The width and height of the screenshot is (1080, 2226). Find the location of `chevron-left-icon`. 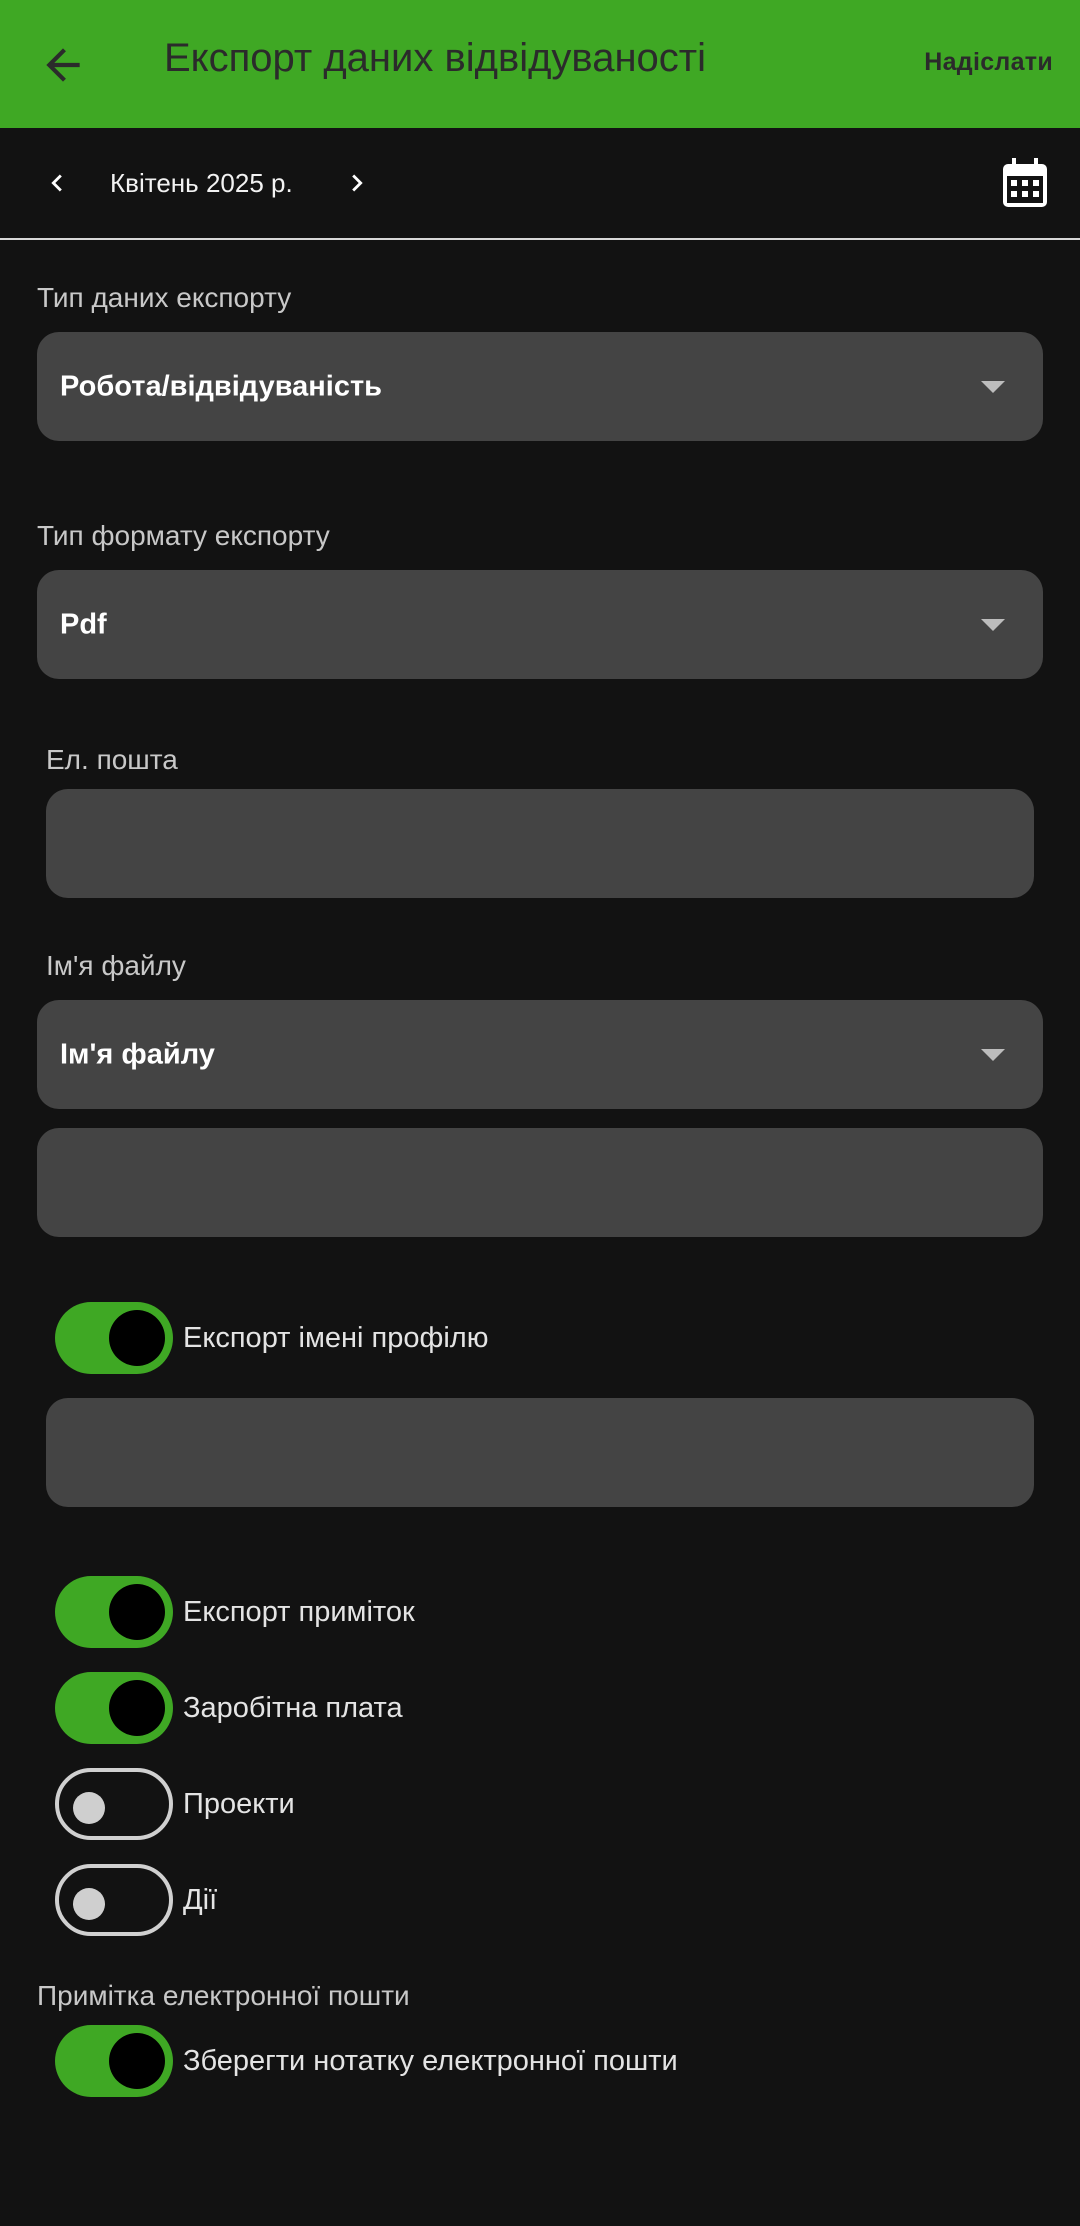

chevron-left-icon is located at coordinates (57, 183).